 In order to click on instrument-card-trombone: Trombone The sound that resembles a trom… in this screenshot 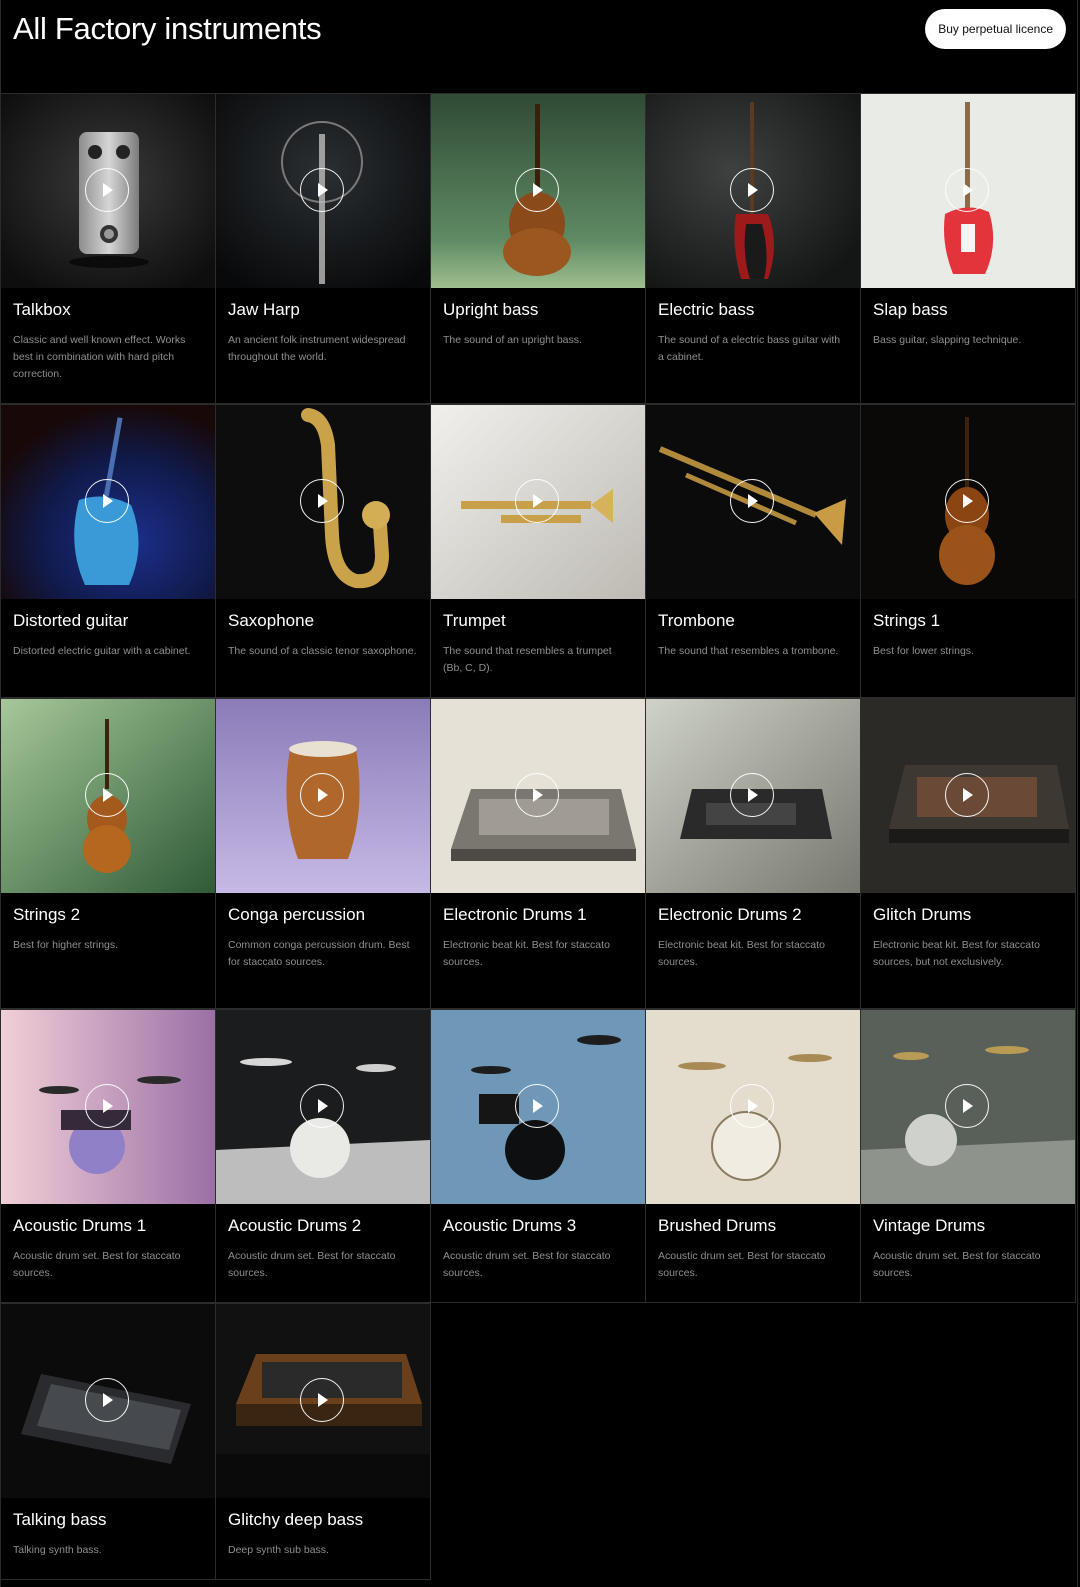, I will do `click(753, 551)`.